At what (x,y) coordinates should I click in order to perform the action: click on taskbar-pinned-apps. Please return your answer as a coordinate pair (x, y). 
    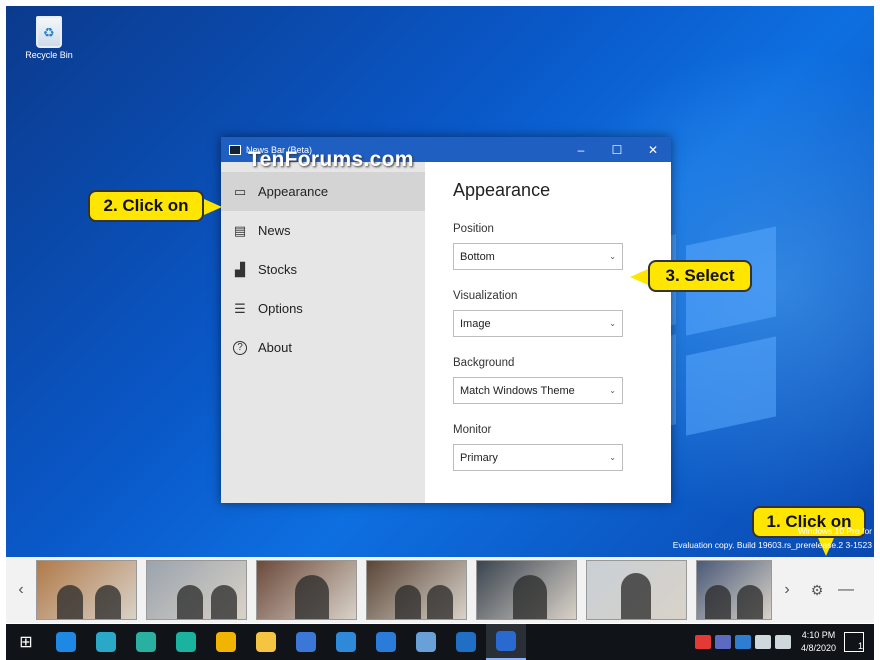
    Looking at the image, I should click on (286, 642).